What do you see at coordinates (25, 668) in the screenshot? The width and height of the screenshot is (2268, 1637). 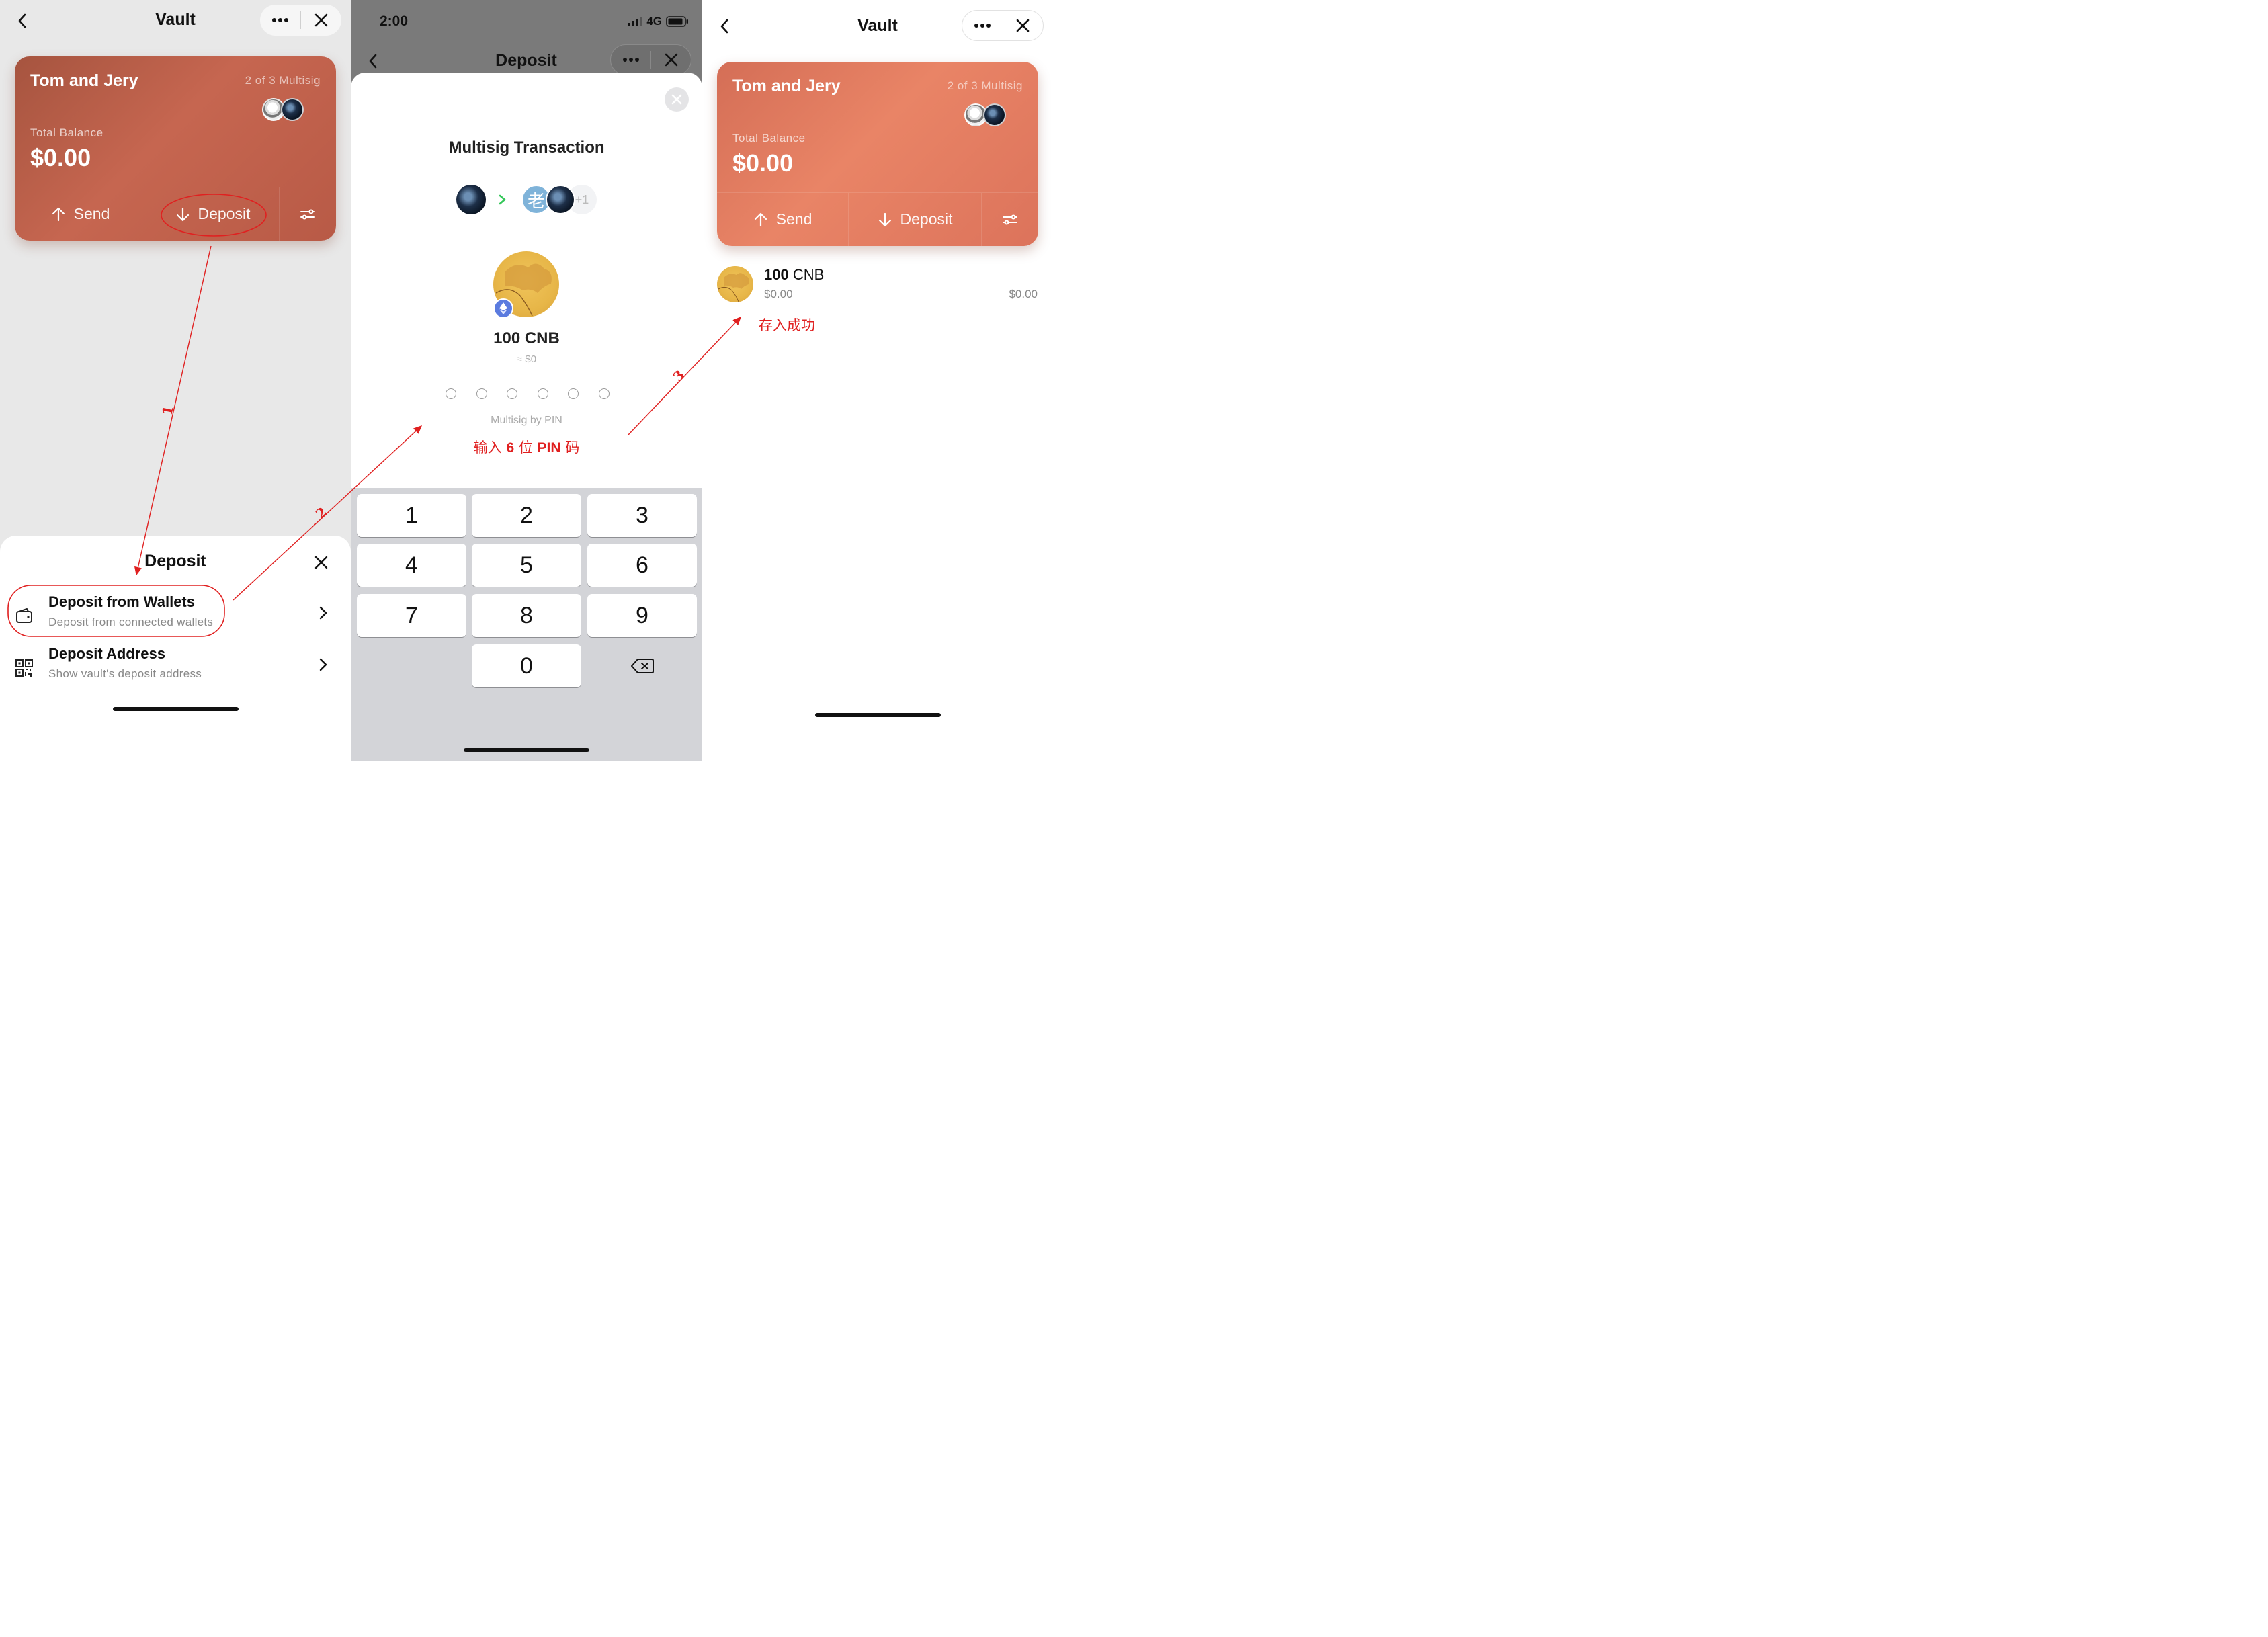 I see `qr-code-icon` at bounding box center [25, 668].